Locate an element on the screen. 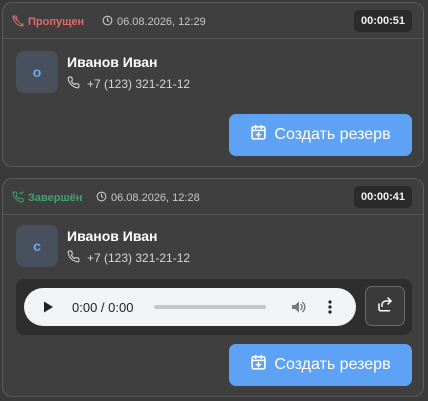  missed-call-icon is located at coordinates (18, 22).